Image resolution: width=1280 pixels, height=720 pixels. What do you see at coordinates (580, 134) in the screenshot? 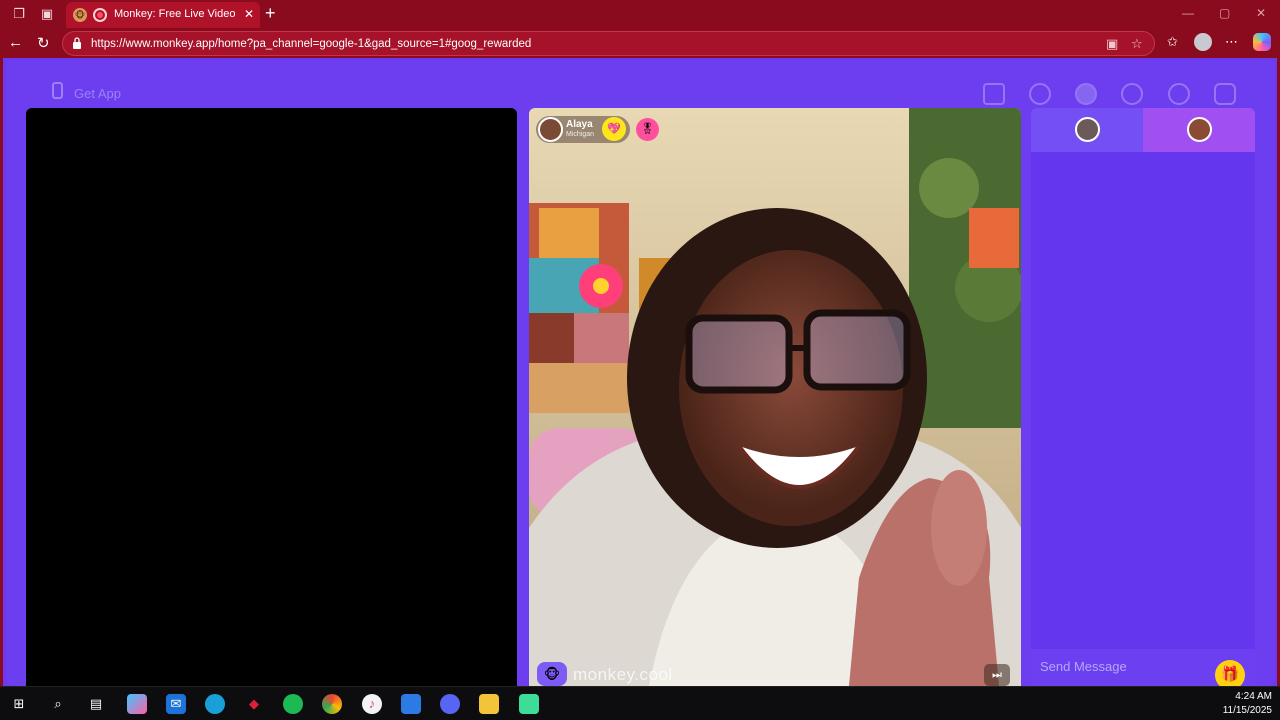
I see `peer-location: Michigan` at bounding box center [580, 134].